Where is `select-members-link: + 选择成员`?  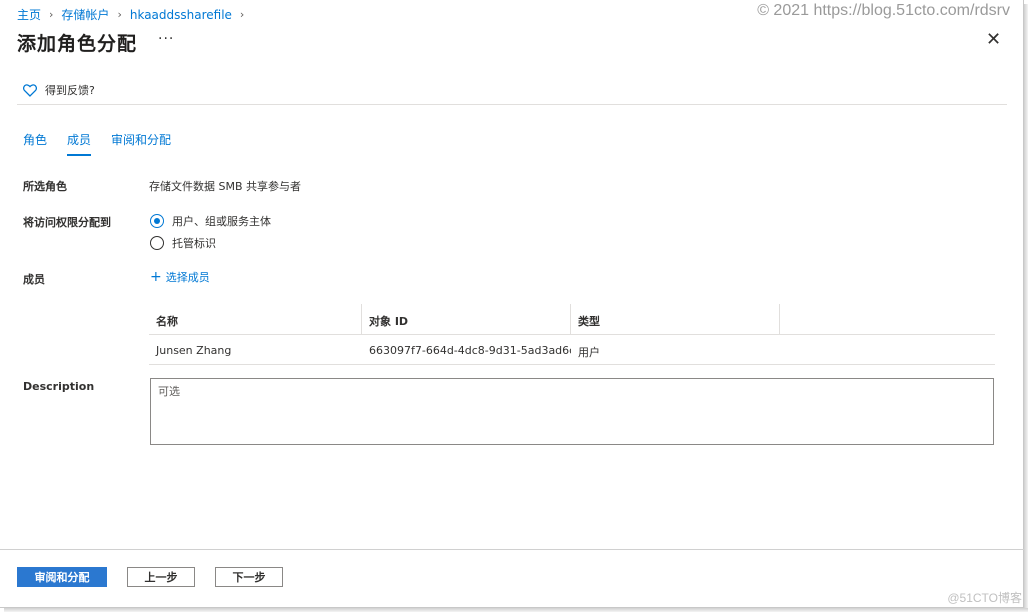 select-members-link: + 选择成员 is located at coordinates (180, 277).